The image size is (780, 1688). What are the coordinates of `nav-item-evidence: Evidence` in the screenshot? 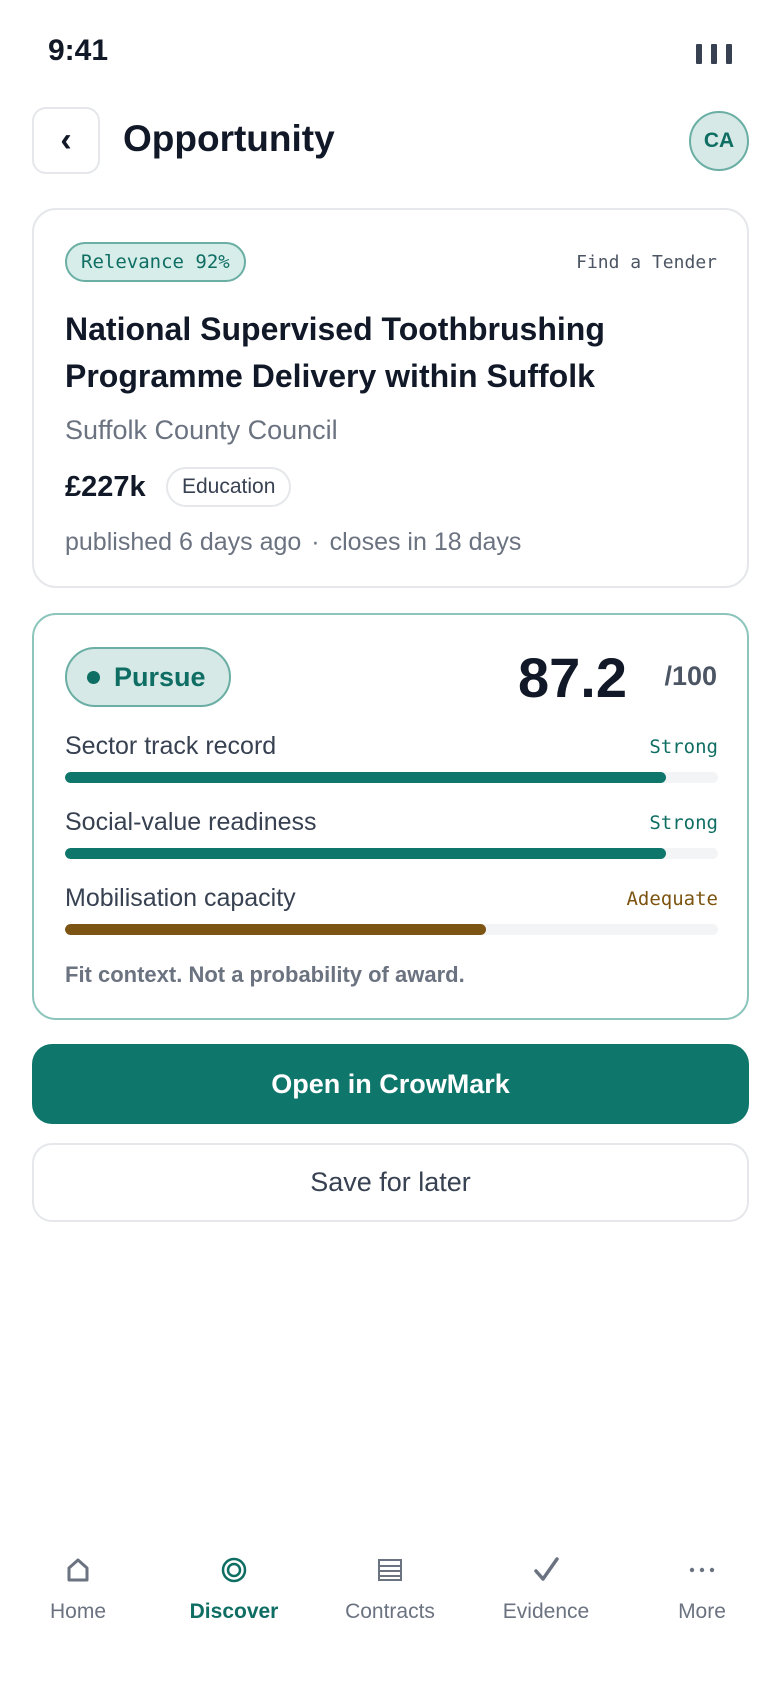 It's located at (546, 1603).